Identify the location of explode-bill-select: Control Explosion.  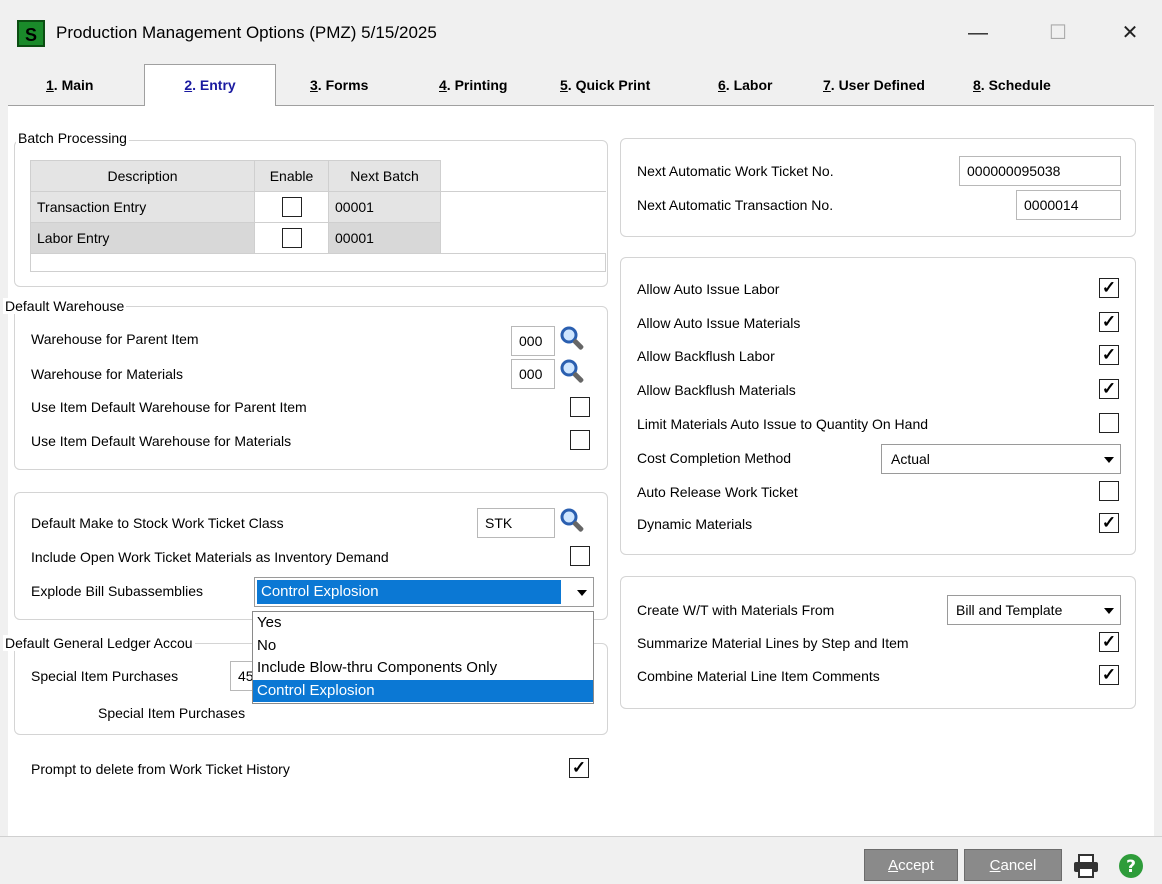
(424, 592).